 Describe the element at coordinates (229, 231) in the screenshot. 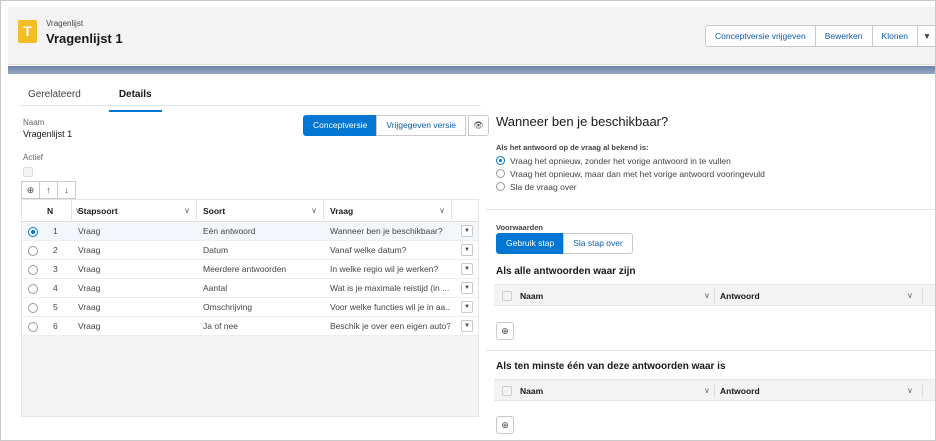

I see `cell-soort: Eén antwoord` at that location.